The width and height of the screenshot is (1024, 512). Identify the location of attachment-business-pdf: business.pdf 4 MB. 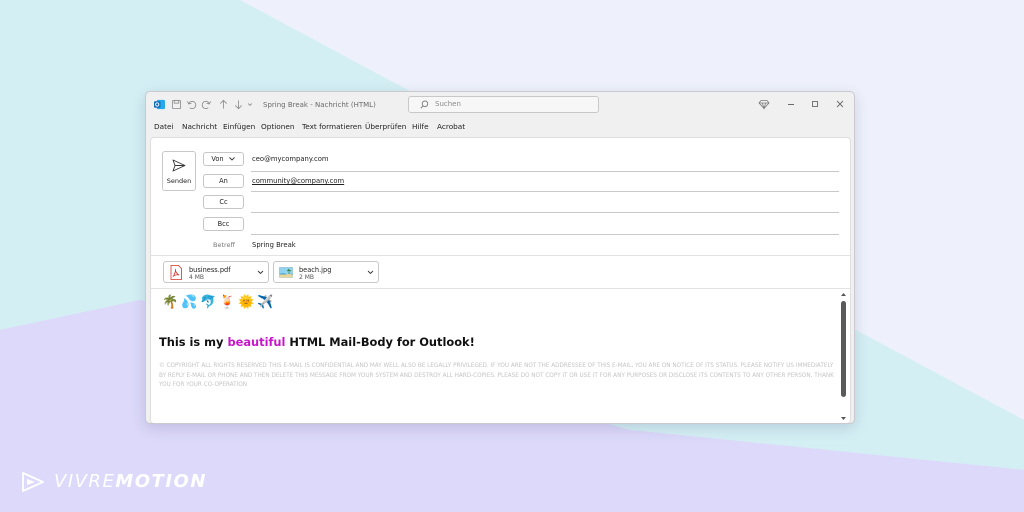
(216, 272).